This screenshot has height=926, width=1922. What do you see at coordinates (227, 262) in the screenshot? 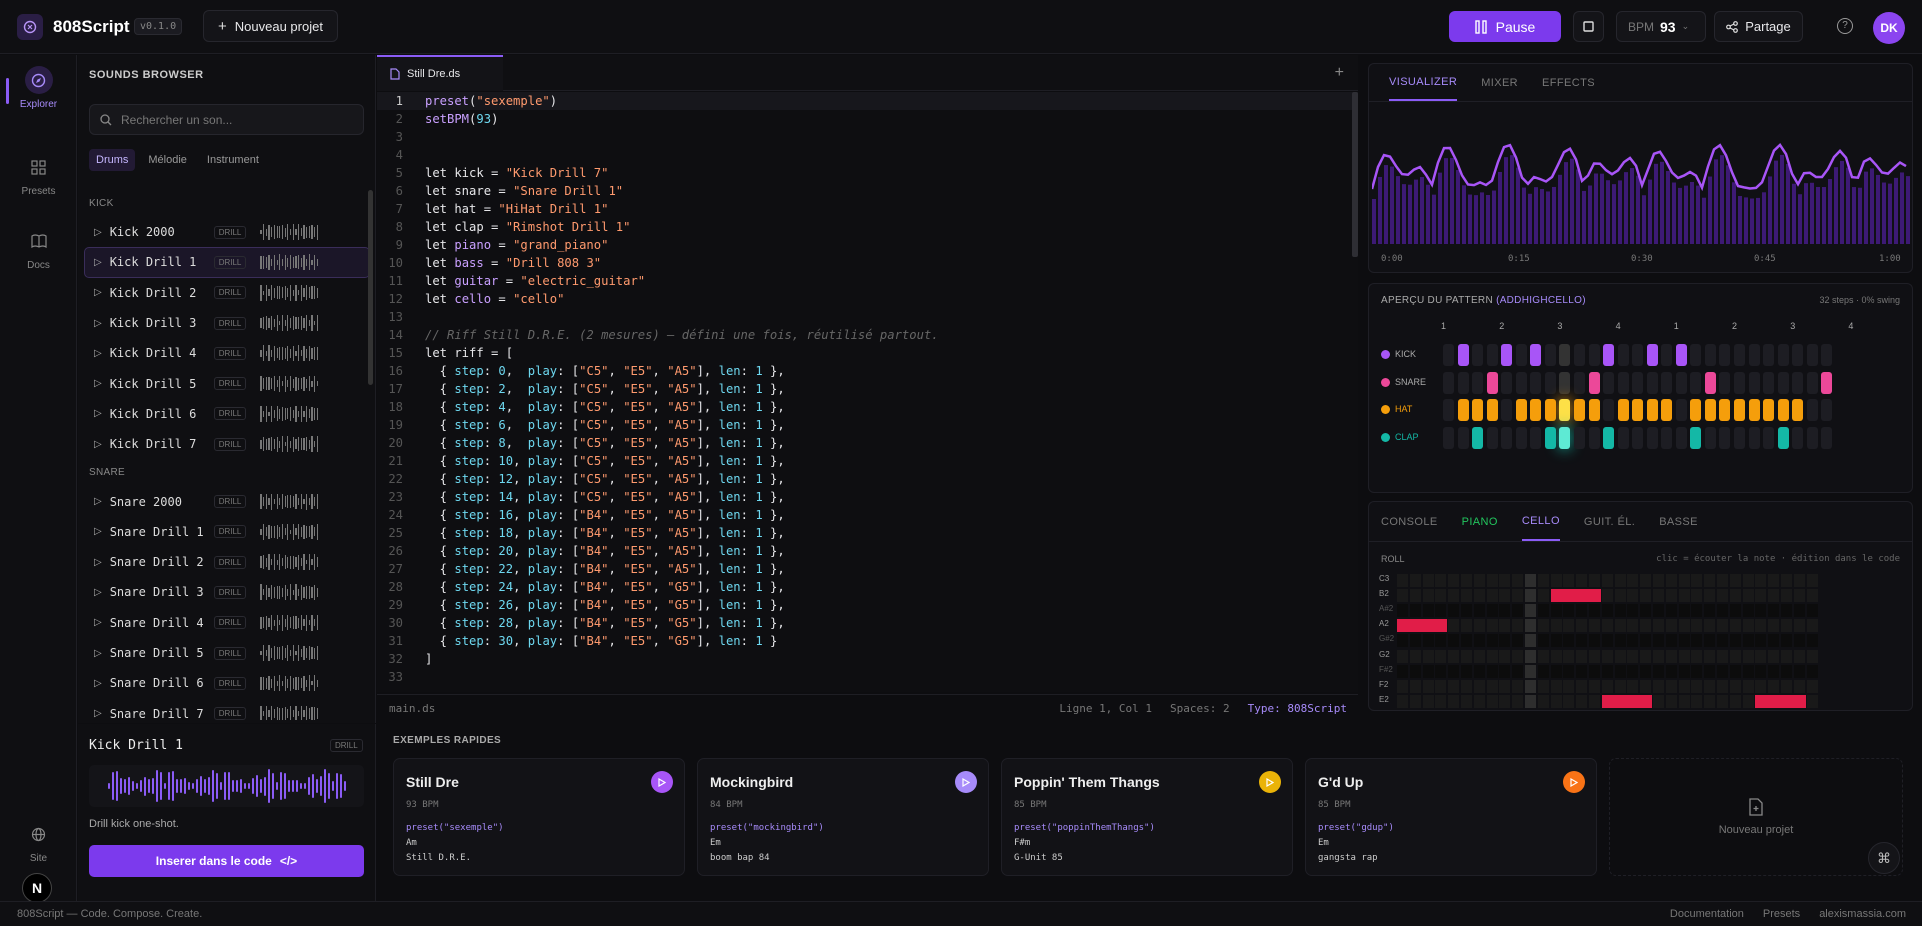
I see `sound-item: ▷ Kick Drill 1 DRILL` at bounding box center [227, 262].